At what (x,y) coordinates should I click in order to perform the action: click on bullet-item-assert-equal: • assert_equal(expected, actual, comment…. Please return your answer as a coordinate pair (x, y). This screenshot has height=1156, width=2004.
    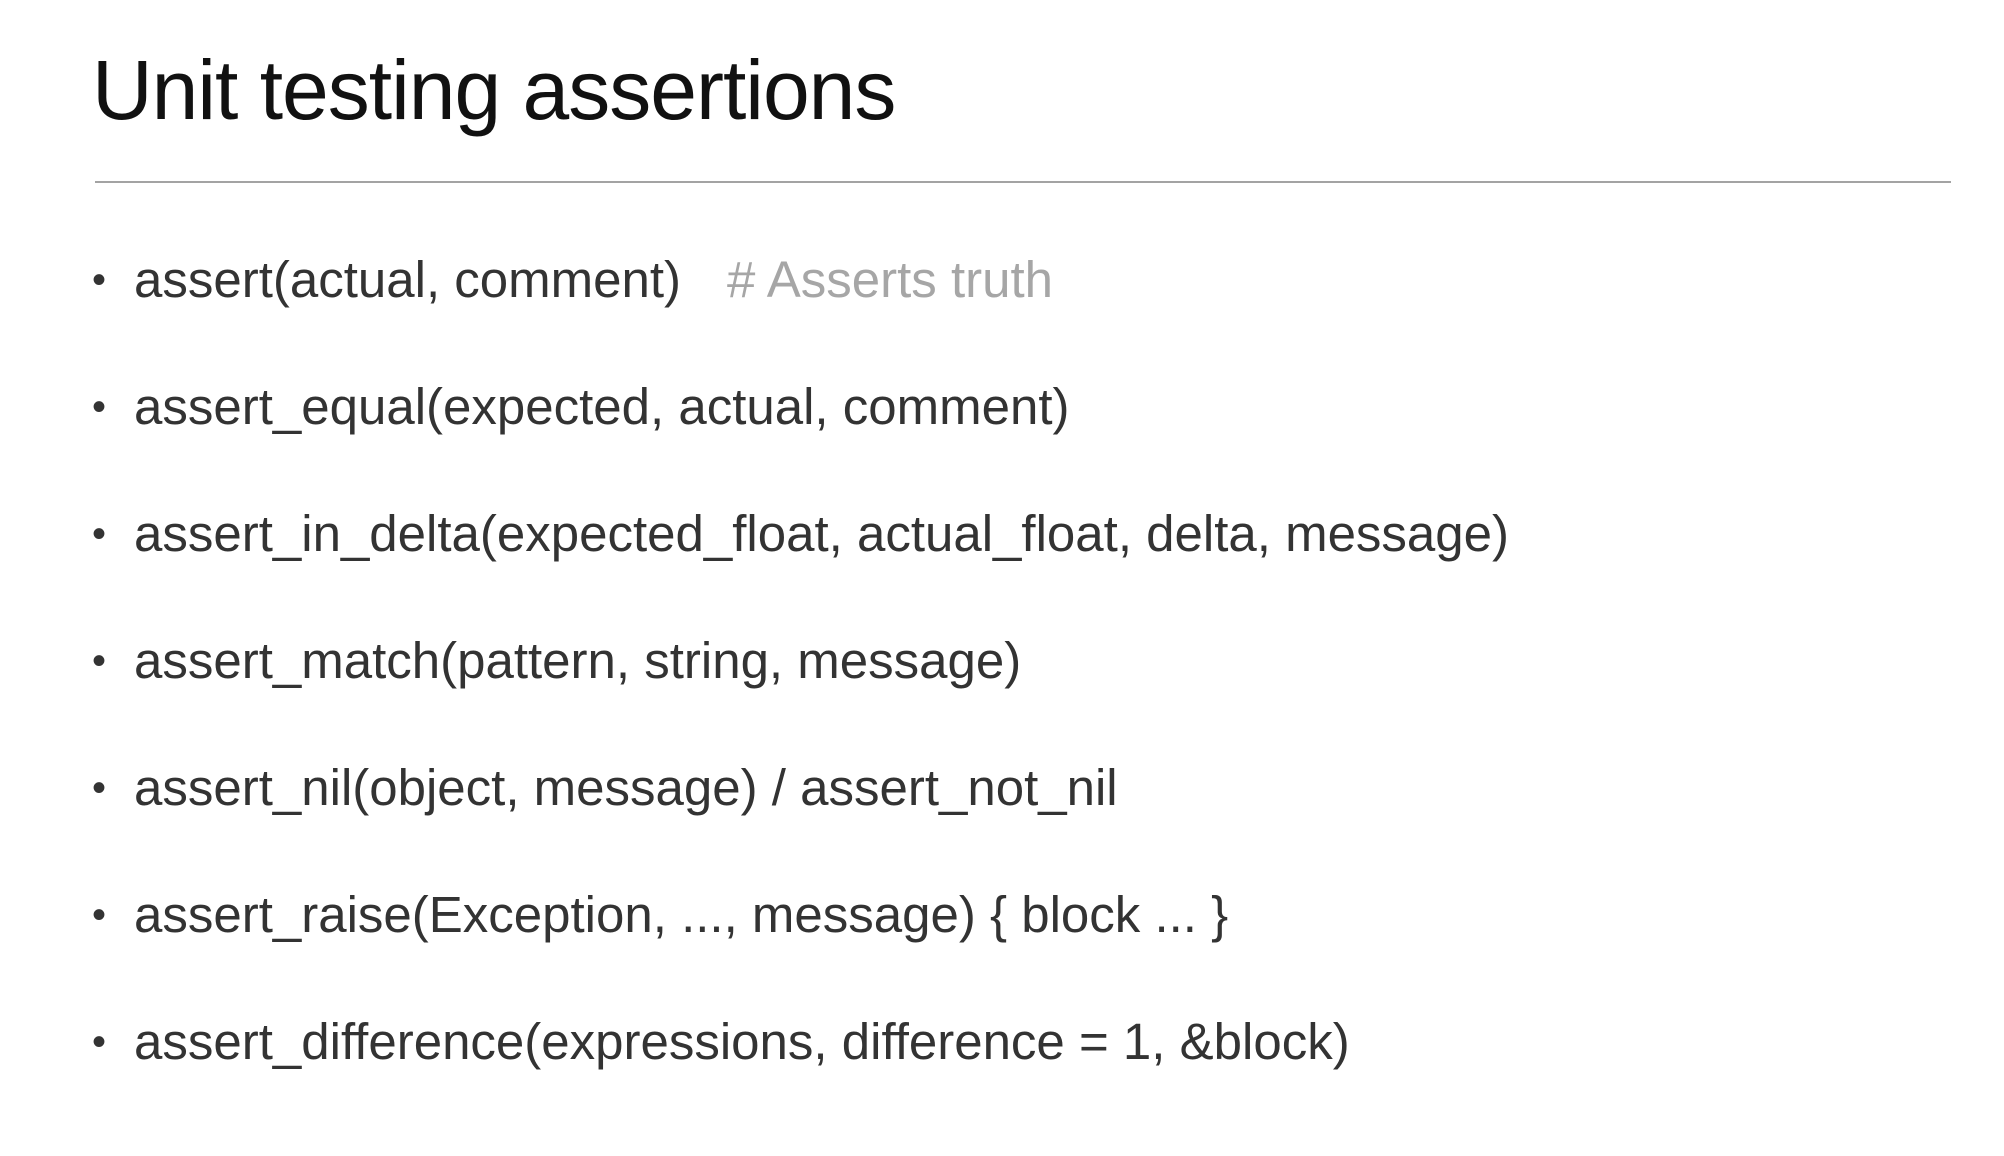
    Looking at the image, I should click on (1022, 430).